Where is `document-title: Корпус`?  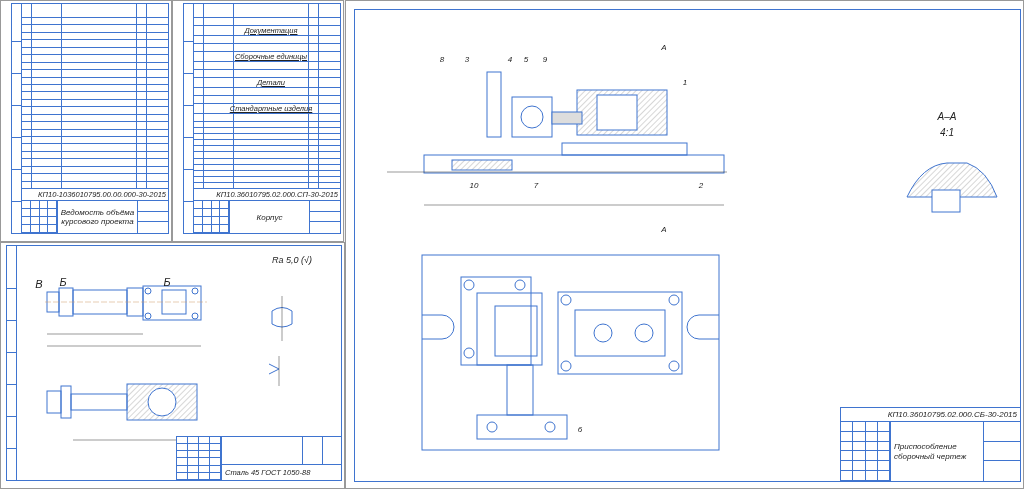 document-title: Корпус is located at coordinates (269, 217).